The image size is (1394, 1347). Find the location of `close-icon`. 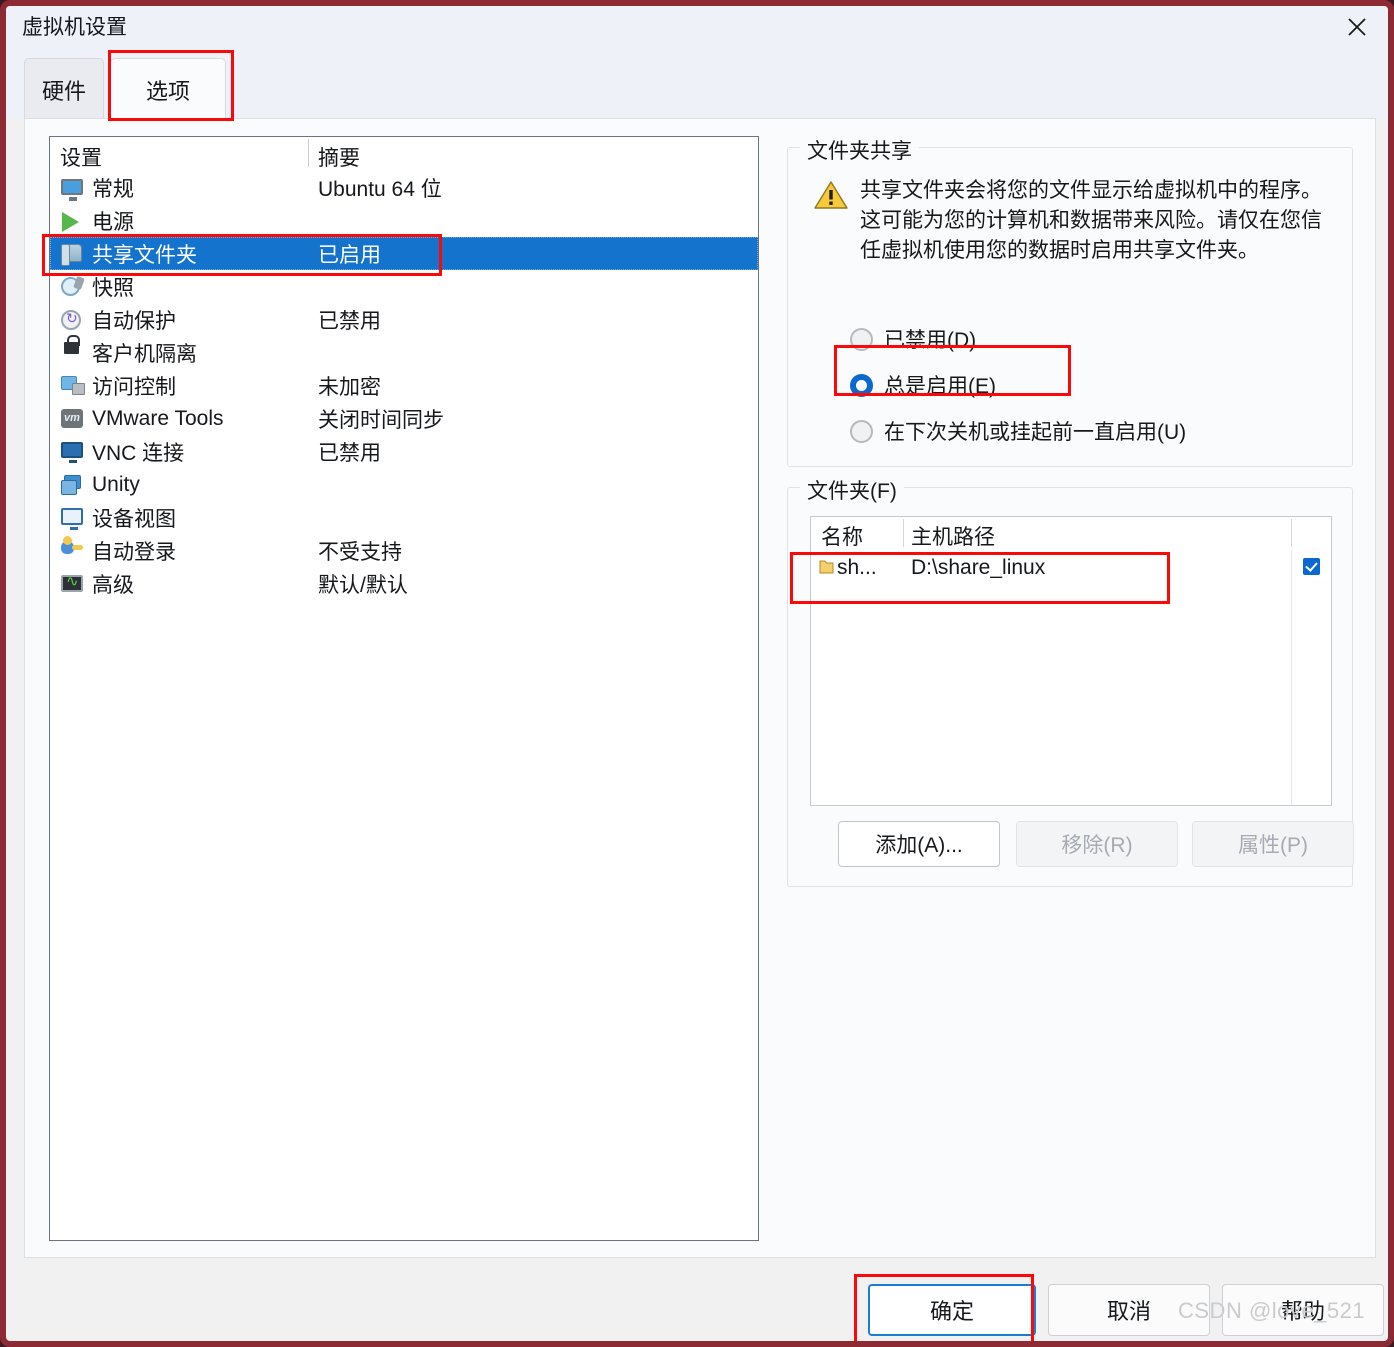

close-icon is located at coordinates (1357, 27).